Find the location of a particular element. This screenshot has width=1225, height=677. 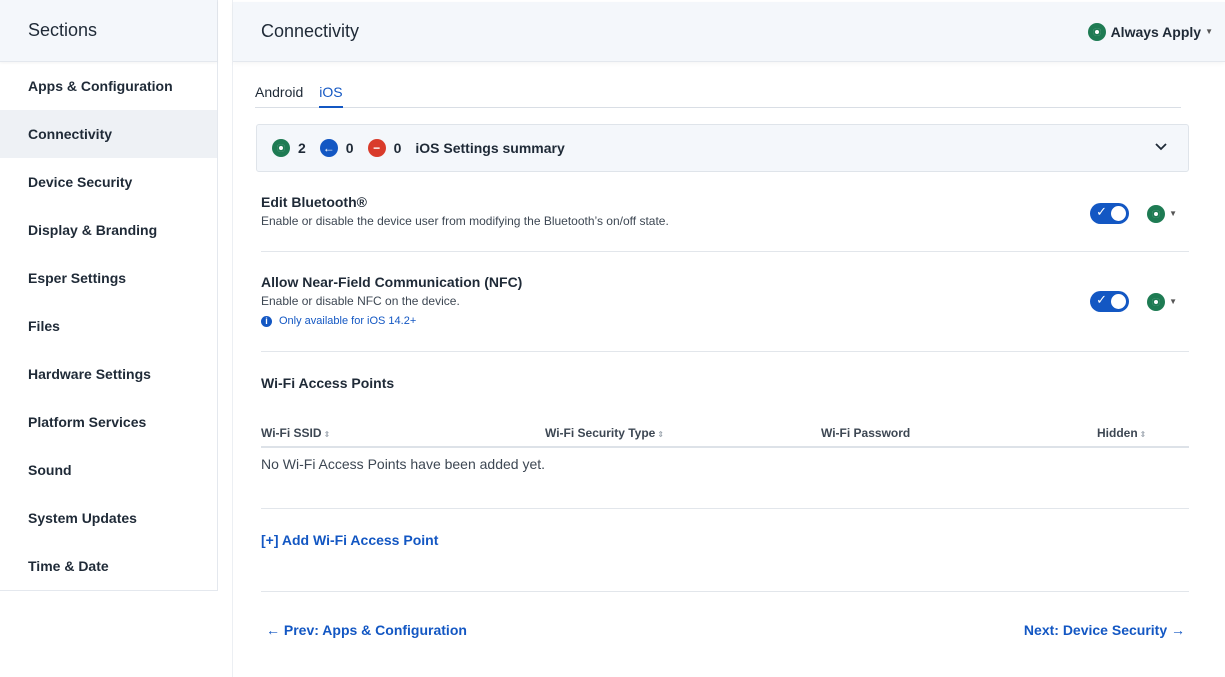

bluetooth-toggle: ✓ is located at coordinates (1110, 213).